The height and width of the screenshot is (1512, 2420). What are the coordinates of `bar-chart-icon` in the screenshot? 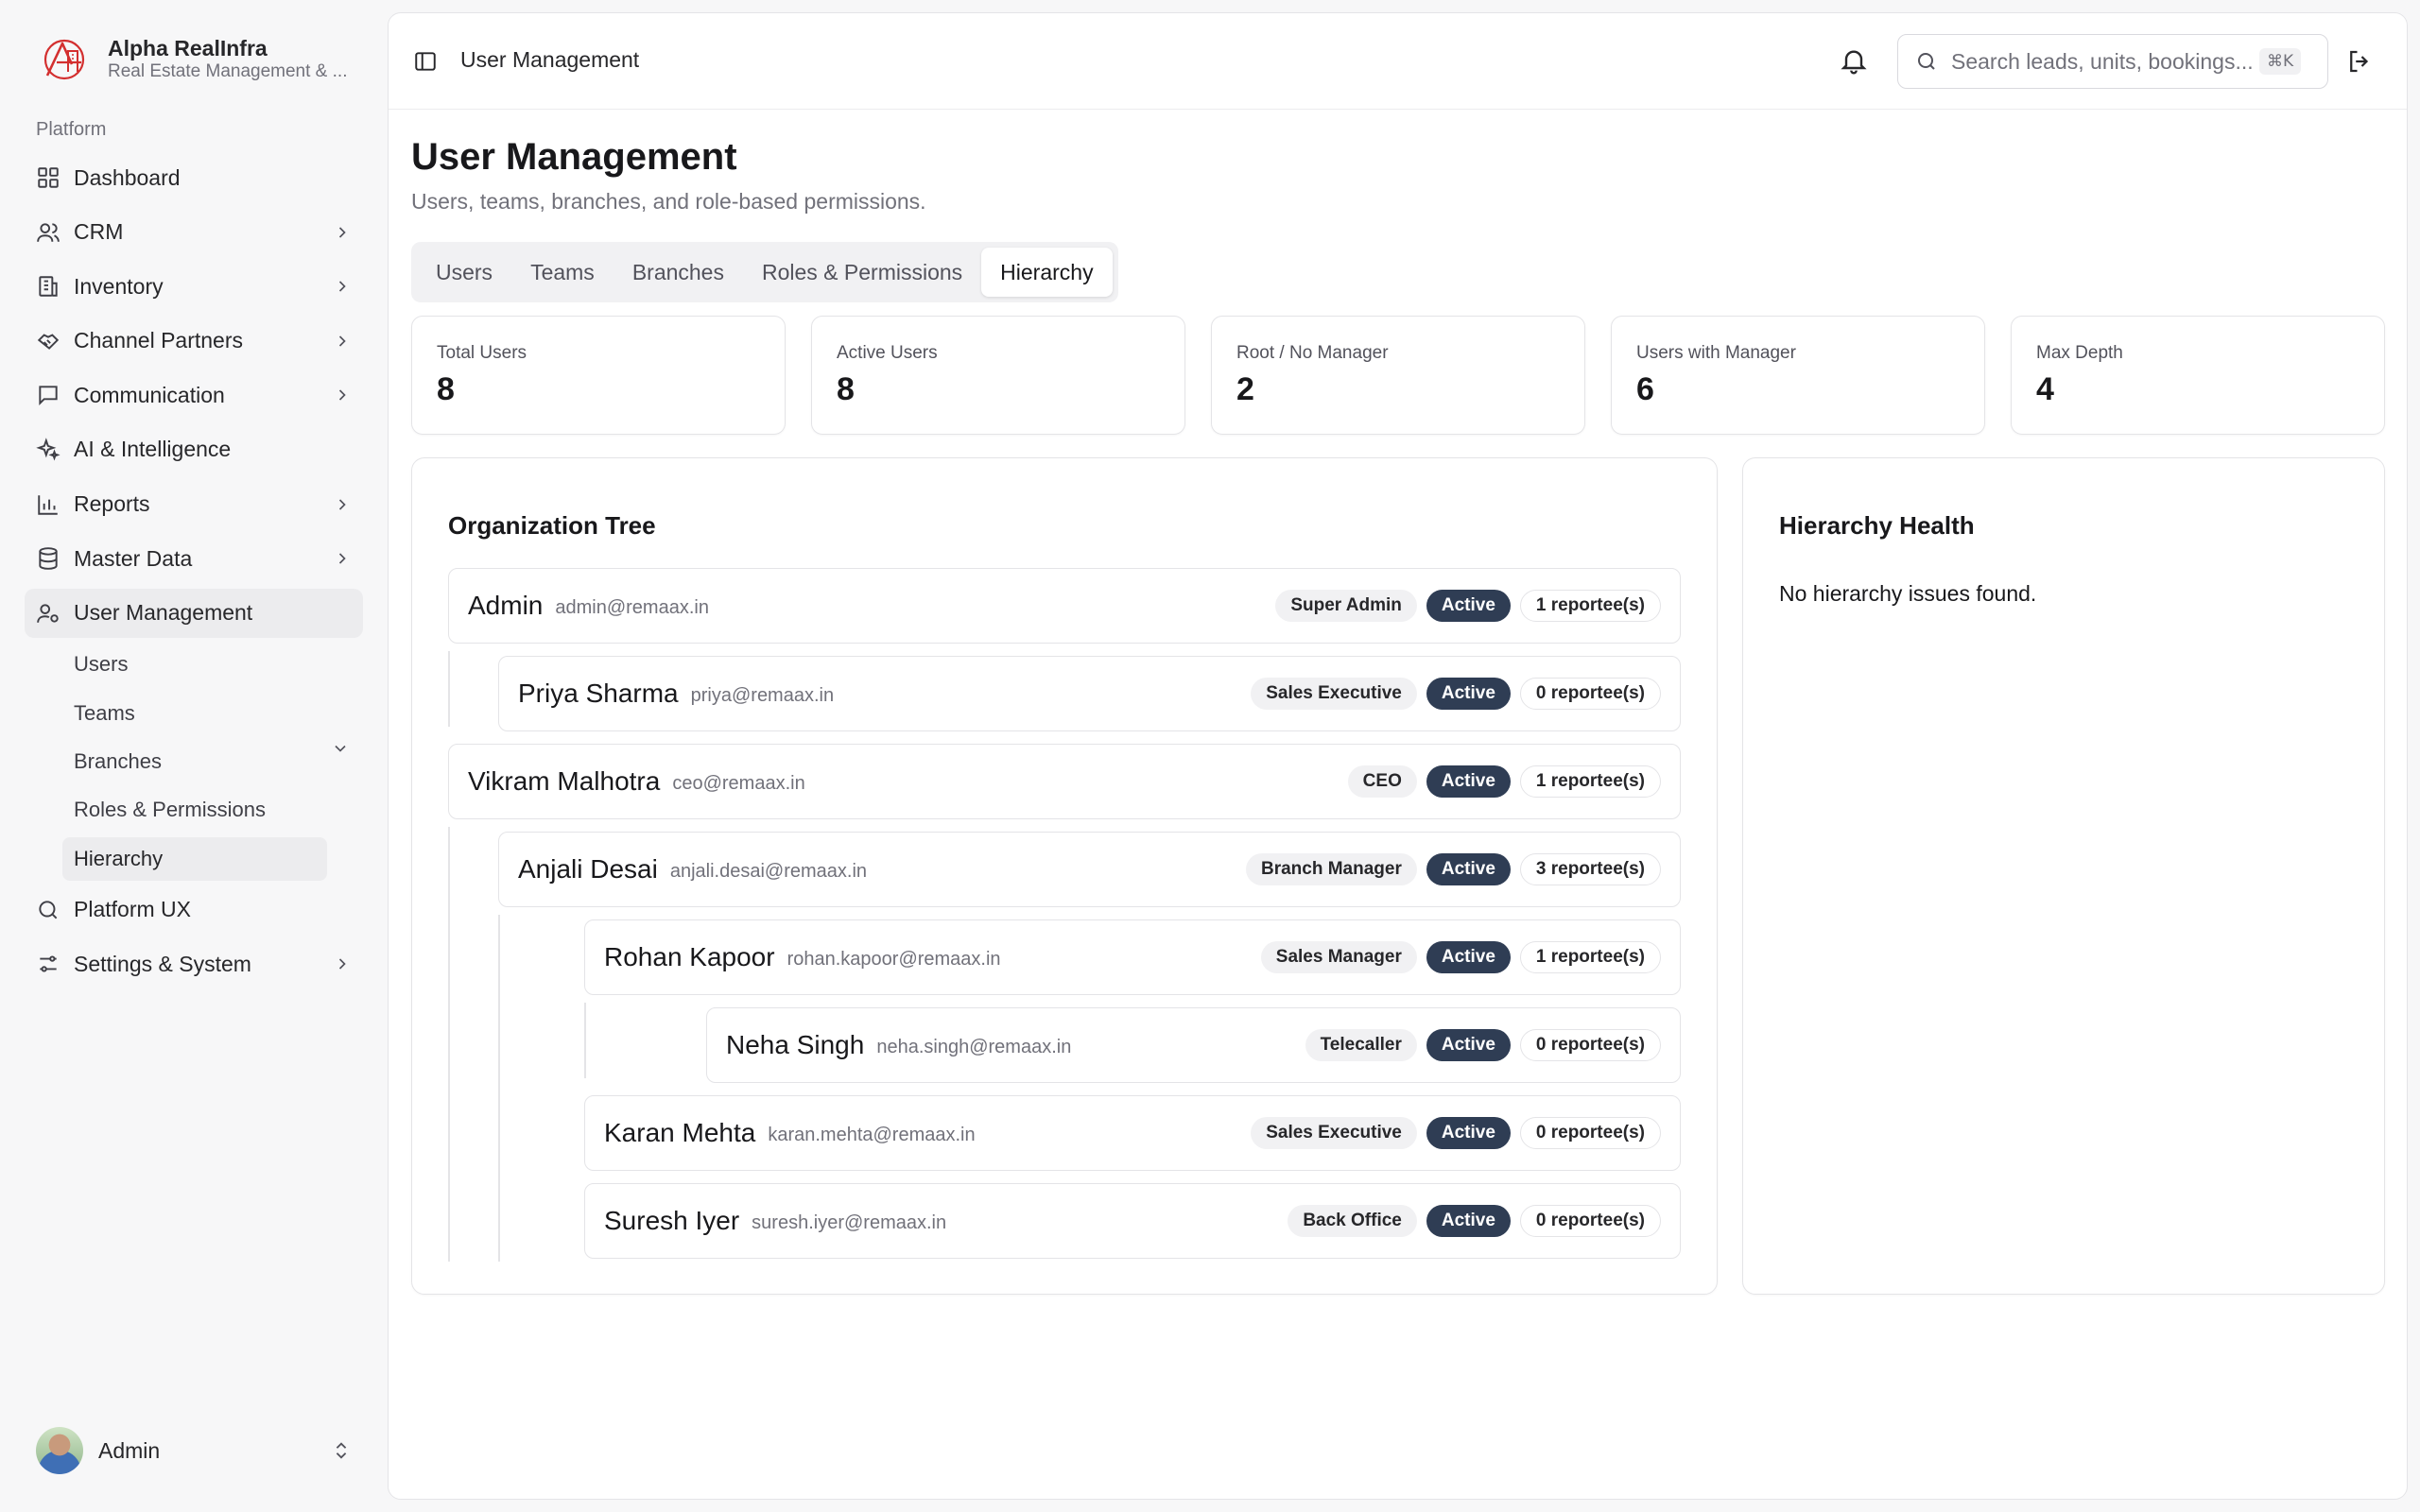 It's located at (48, 504).